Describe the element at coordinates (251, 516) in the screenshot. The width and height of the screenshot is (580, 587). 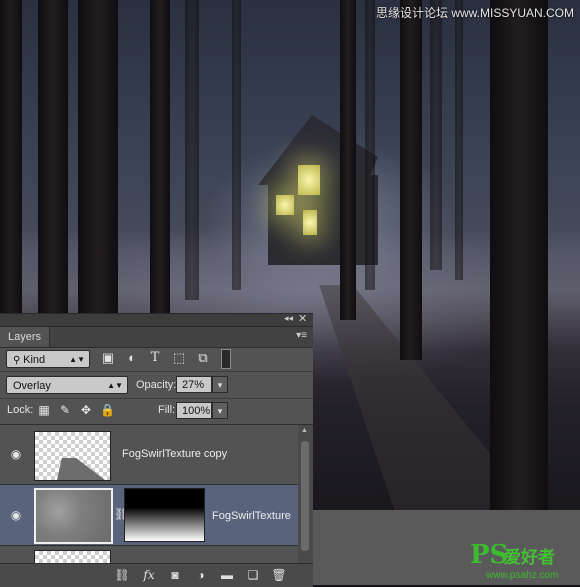
I see `layer-name: FogSwirlTexture` at that location.